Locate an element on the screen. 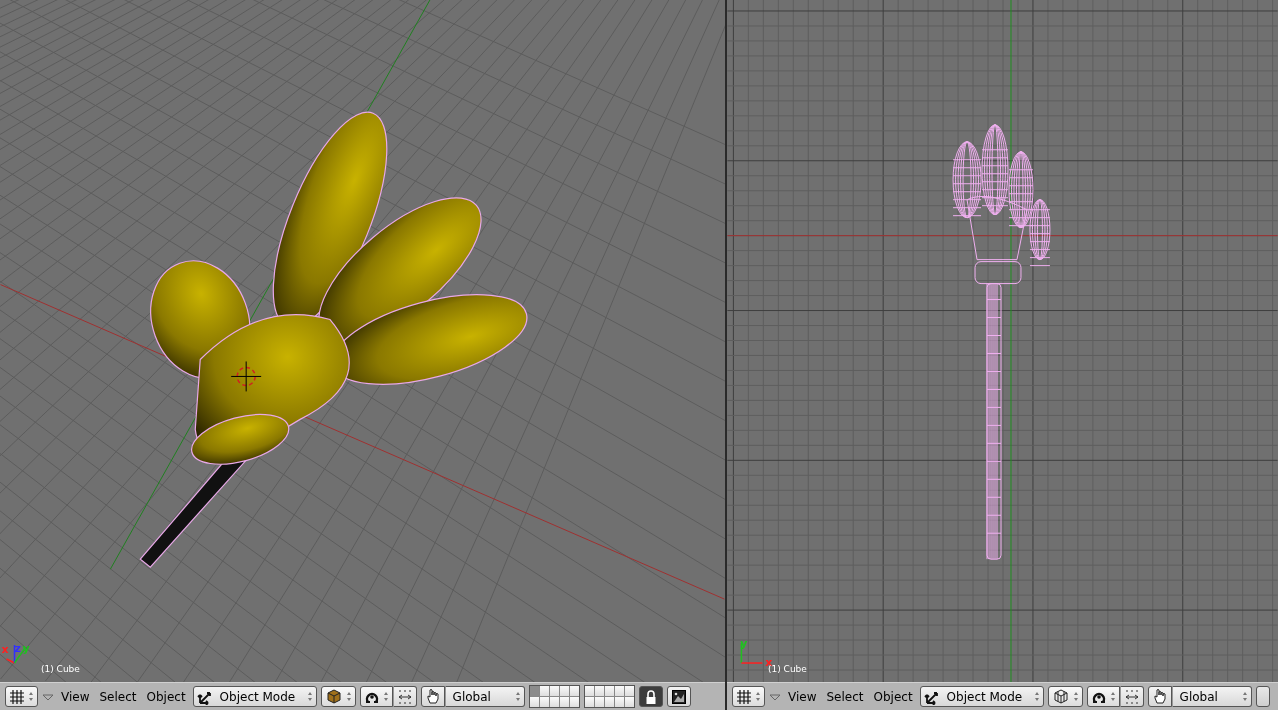 The width and height of the screenshot is (1278, 710). 3d-cursor-icon is located at coordinates (246, 376).